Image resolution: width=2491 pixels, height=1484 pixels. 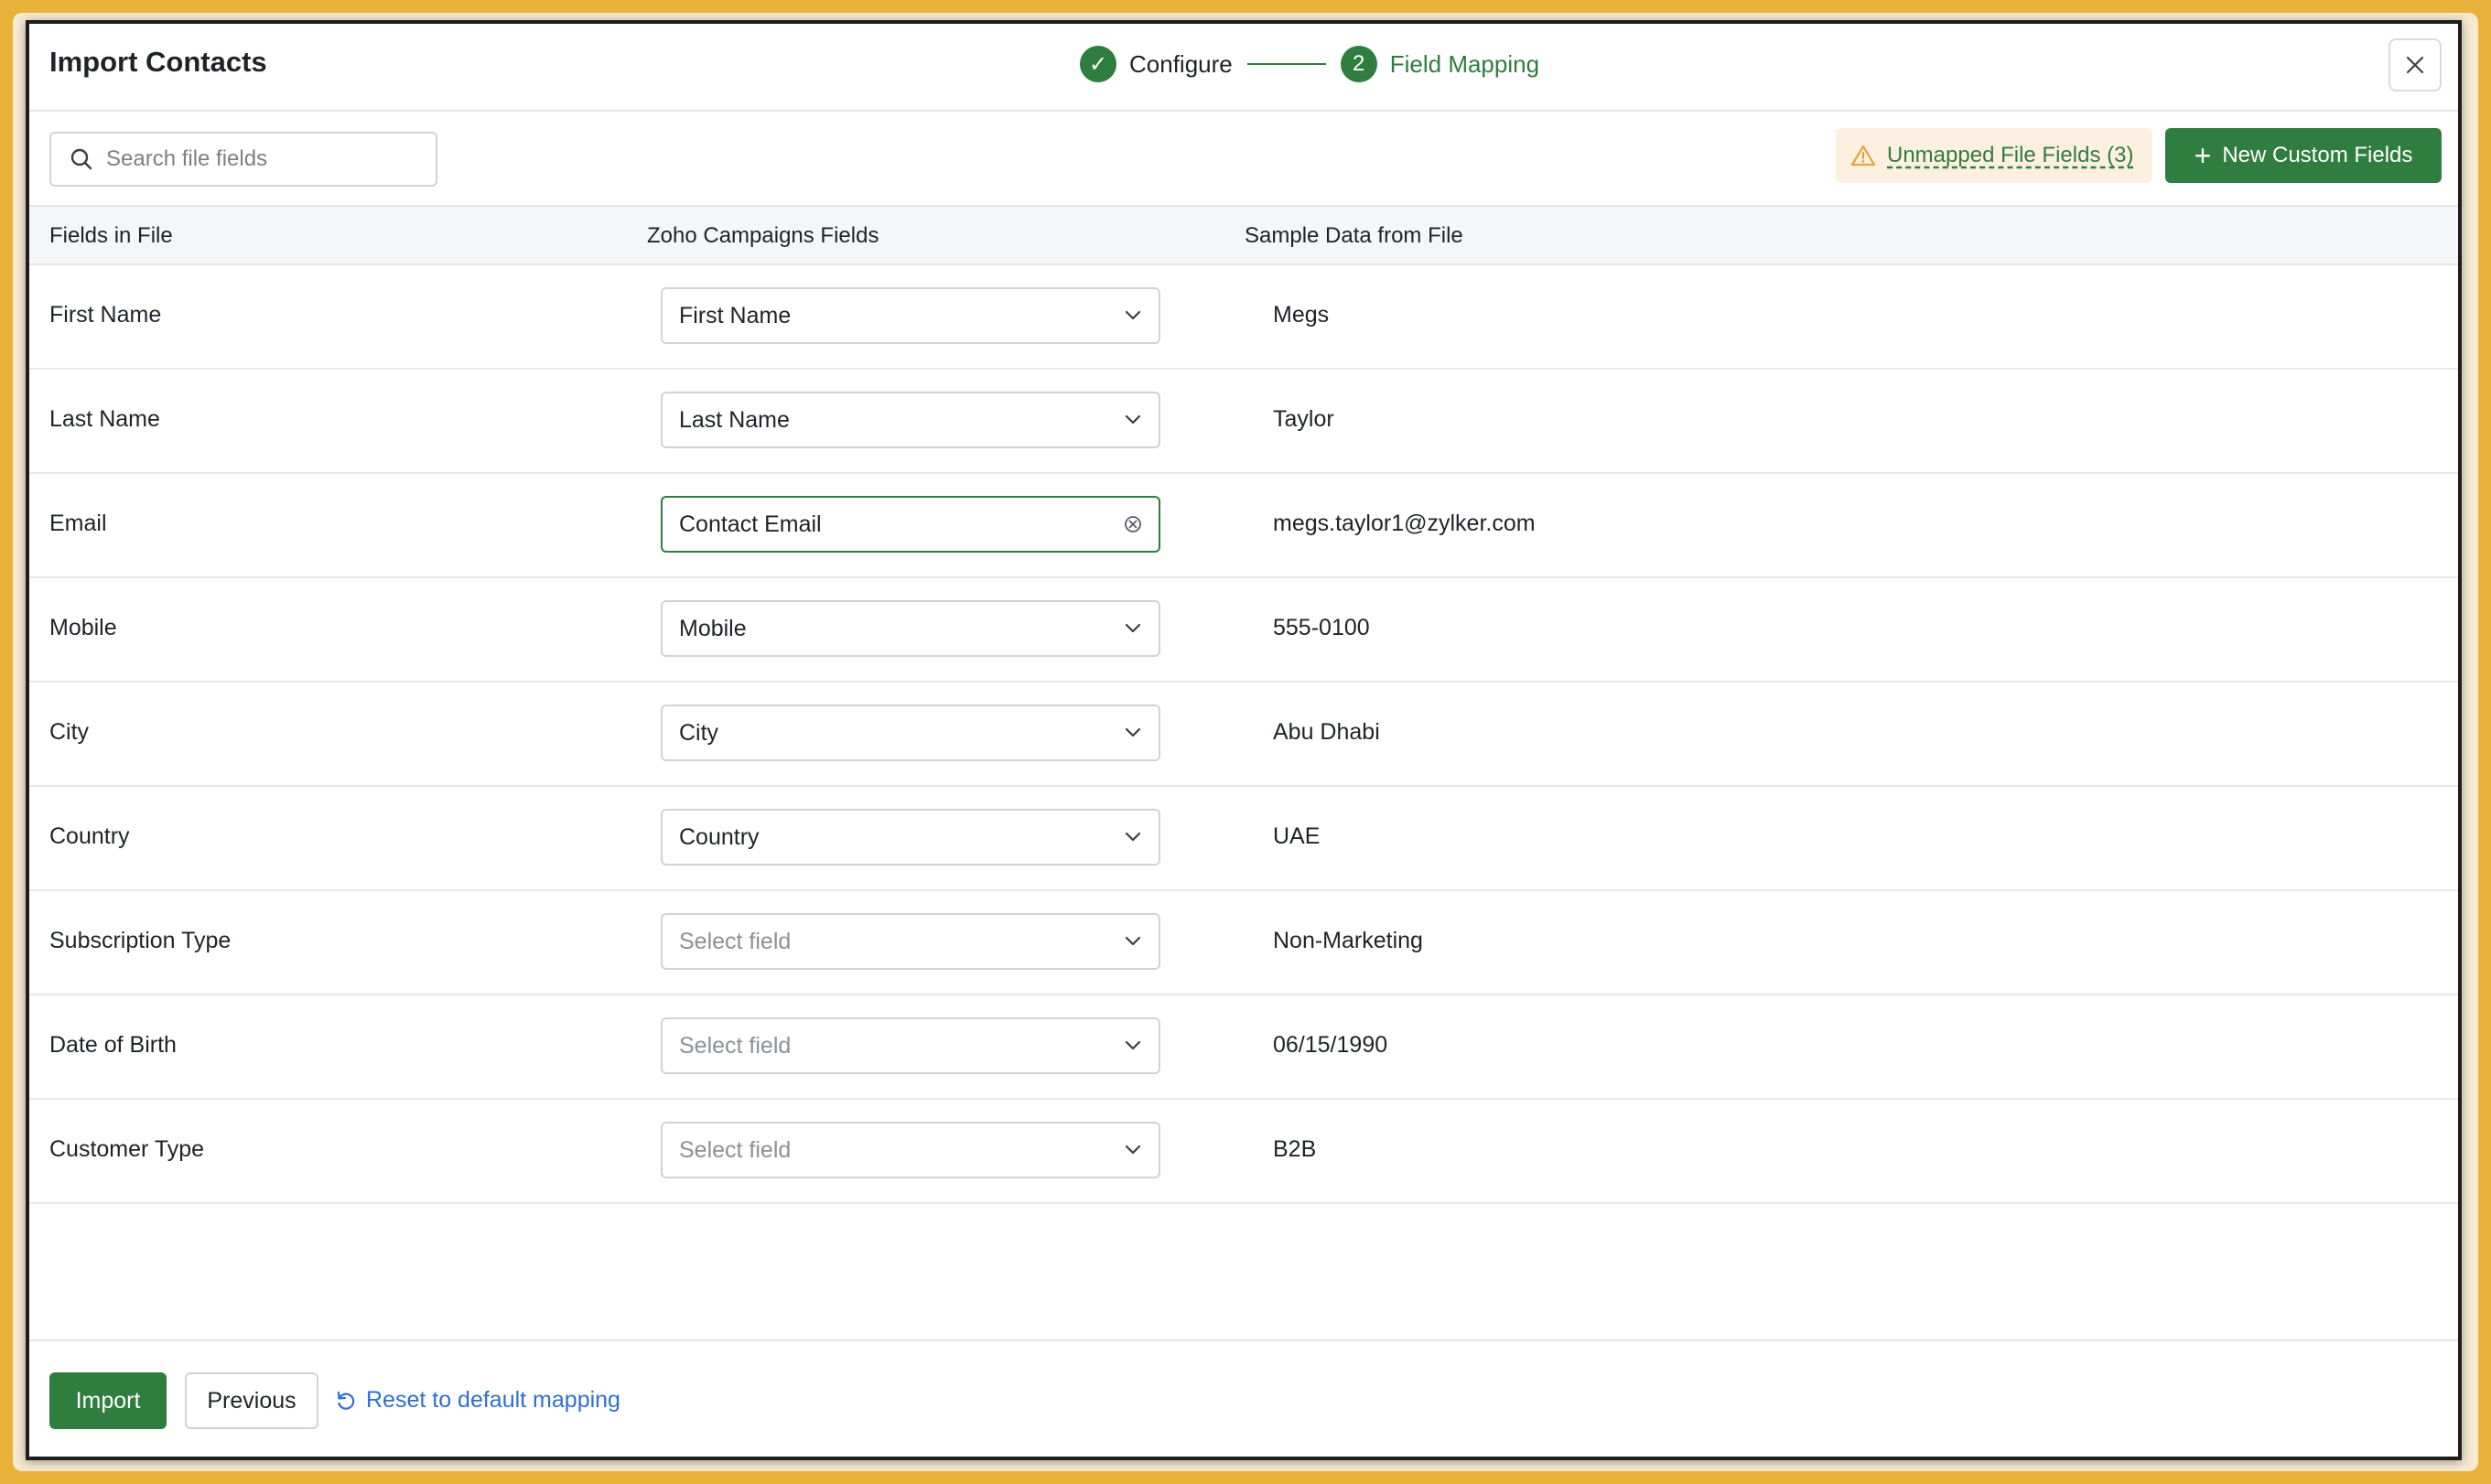 What do you see at coordinates (1354, 235) in the screenshot?
I see `column-header-sample-data: Sample Data from File` at bounding box center [1354, 235].